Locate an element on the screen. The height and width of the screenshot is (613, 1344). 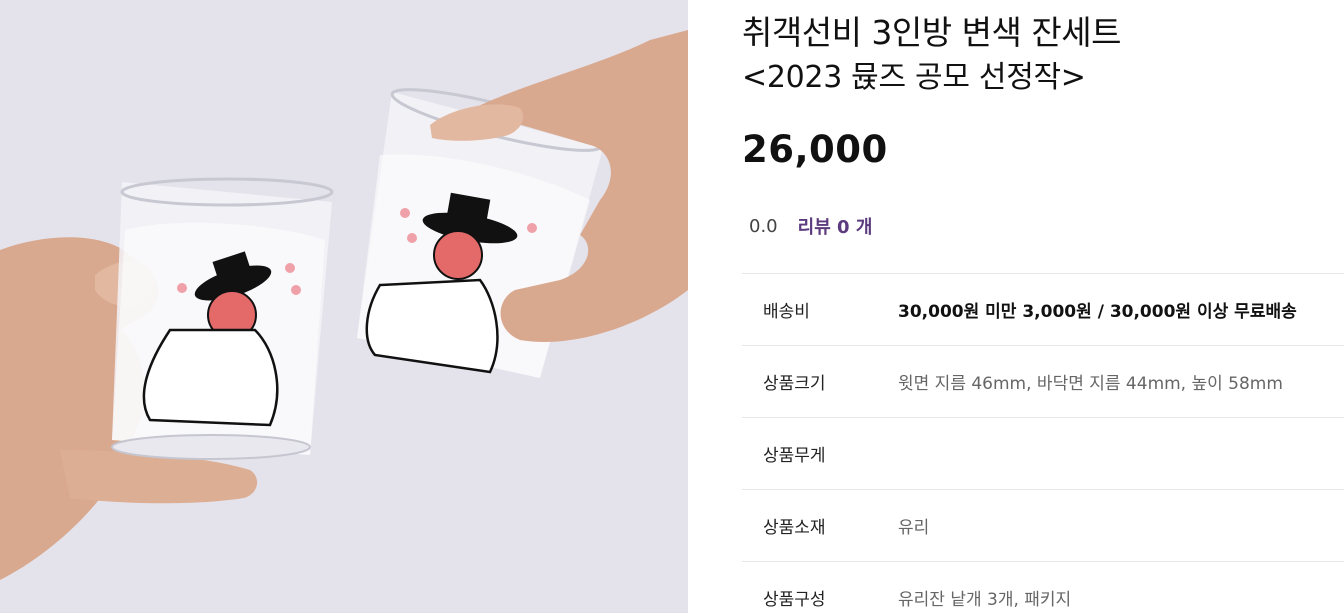
spec-row-shipping: 배송비 30,000원 미만 3,000원 / 30,000원 이상 무료배송 is located at coordinates (1043, 309).